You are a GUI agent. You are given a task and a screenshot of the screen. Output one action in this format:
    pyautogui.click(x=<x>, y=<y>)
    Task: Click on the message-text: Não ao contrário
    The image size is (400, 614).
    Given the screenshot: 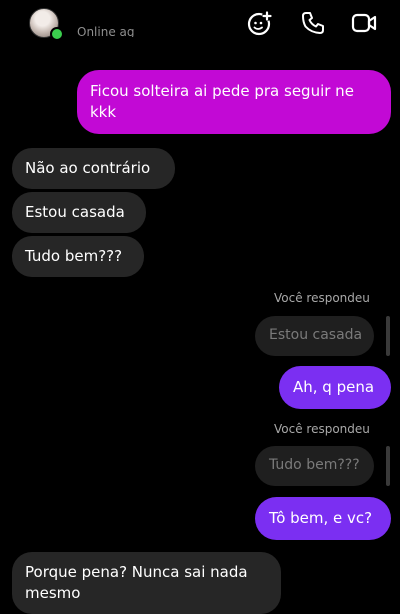 What is the action you would take?
    pyautogui.click(x=88, y=168)
    